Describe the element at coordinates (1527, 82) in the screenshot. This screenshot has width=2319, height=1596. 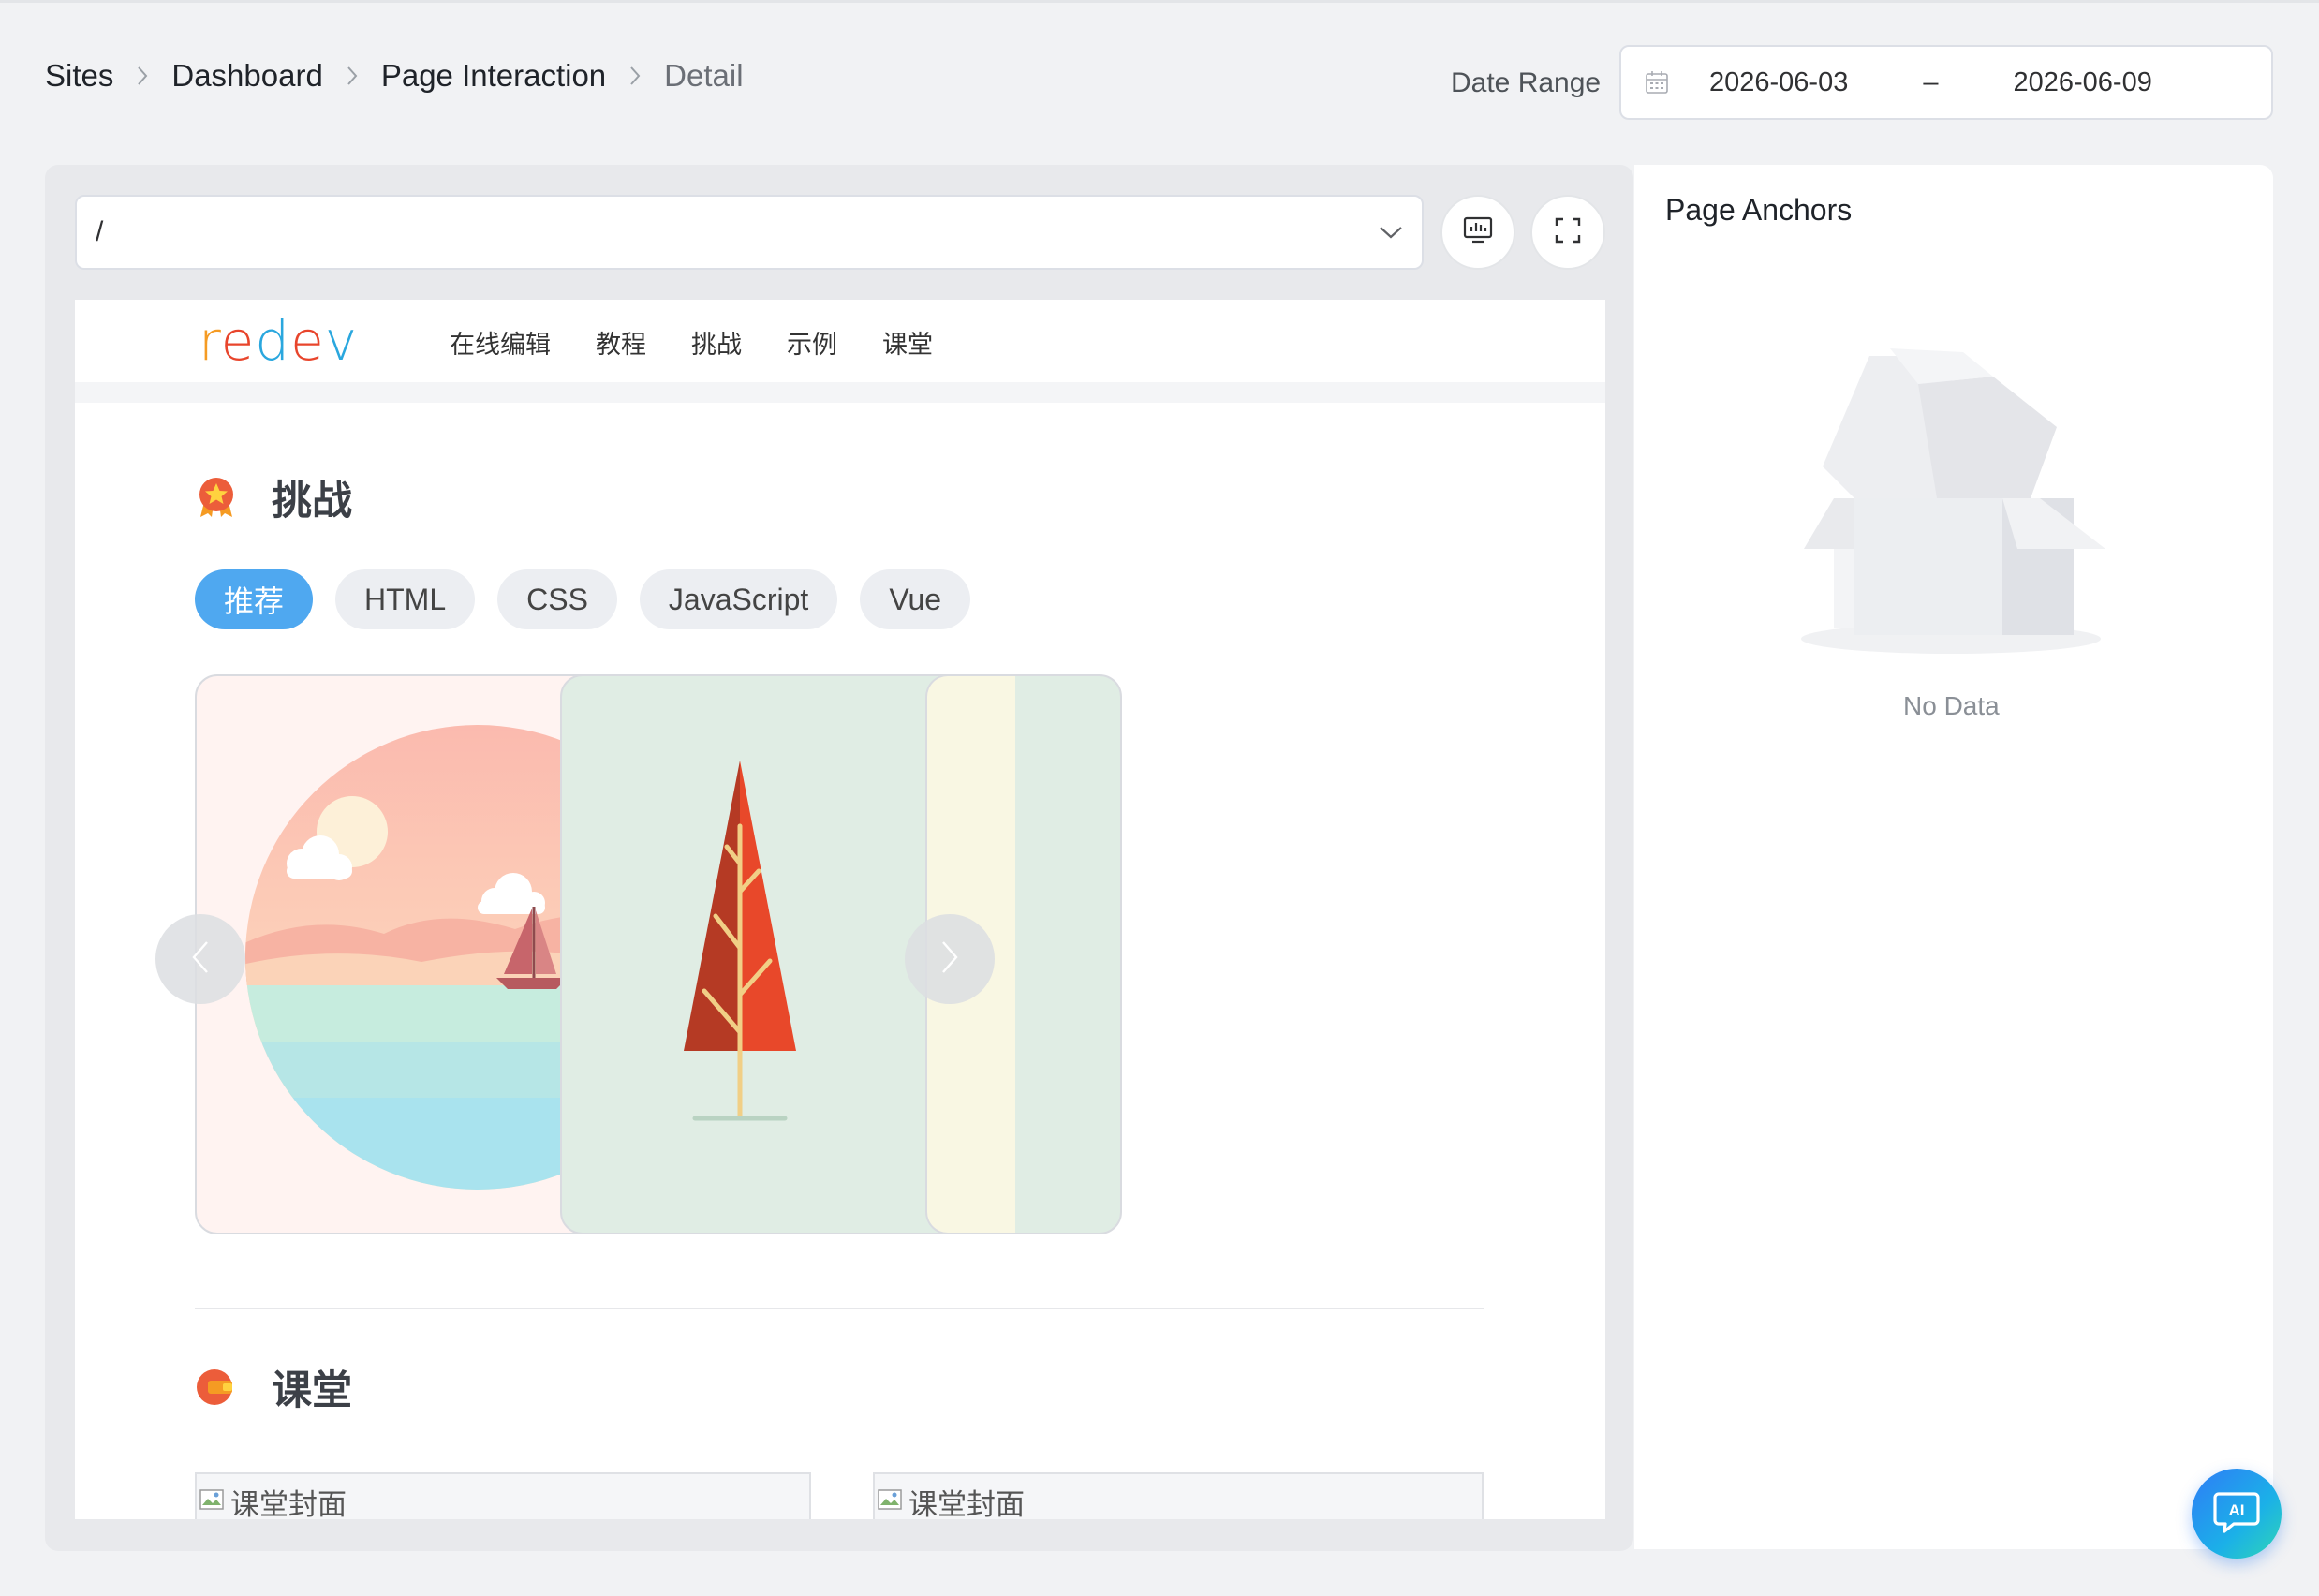
I see `date-range-label: Date Range` at that location.